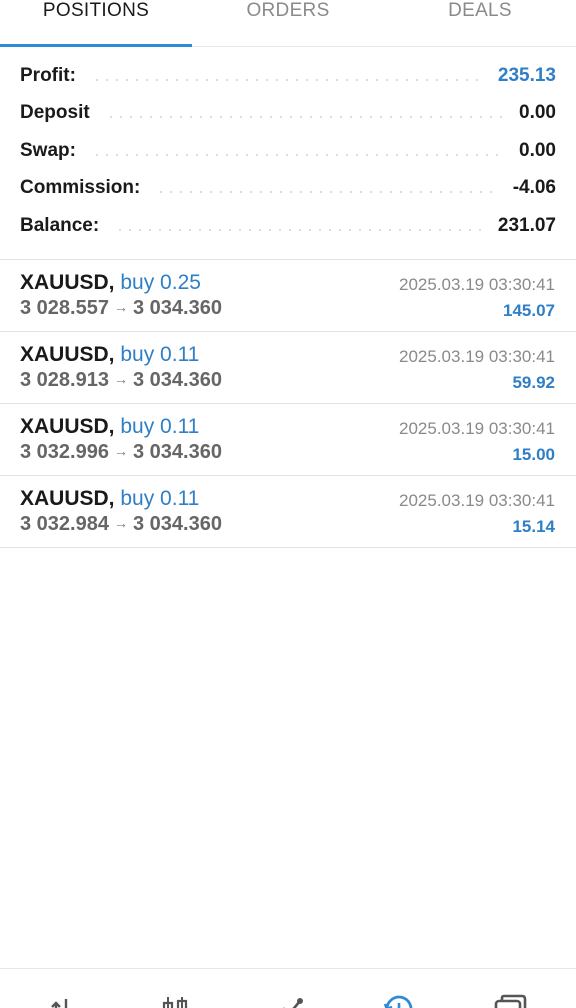 This screenshot has width=576, height=1008. What do you see at coordinates (80, 188) in the screenshot?
I see `commission-label: Commission:` at bounding box center [80, 188].